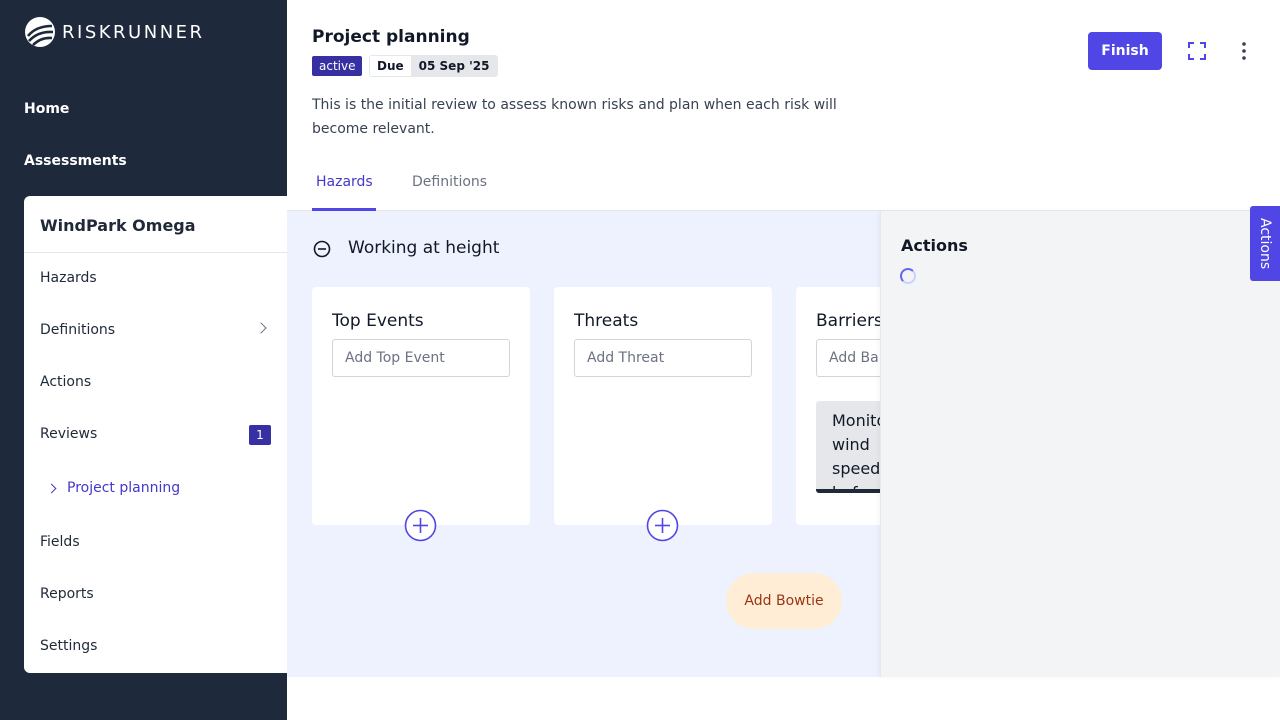 Image resolution: width=1280 pixels, height=720 pixels. I want to click on nav-home: Home, so click(46, 109).